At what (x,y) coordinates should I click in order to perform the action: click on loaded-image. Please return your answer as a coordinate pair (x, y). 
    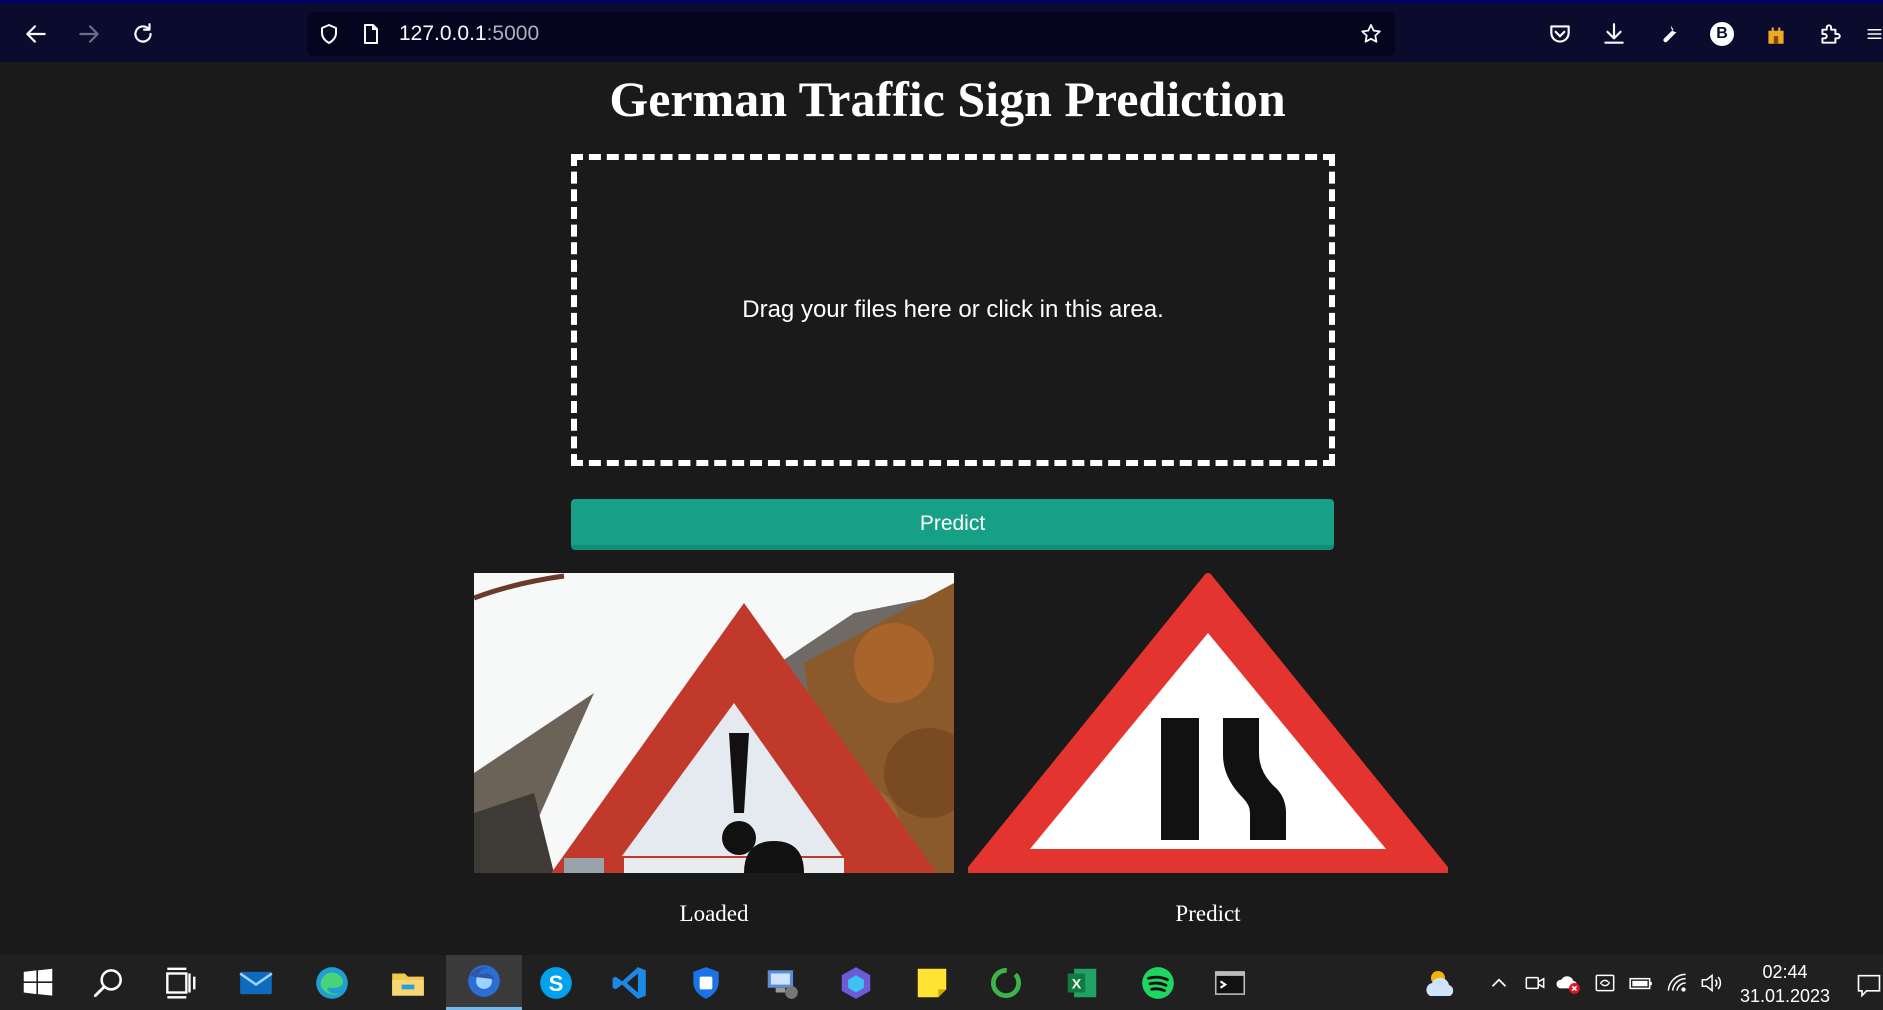
    Looking at the image, I should click on (714, 723).